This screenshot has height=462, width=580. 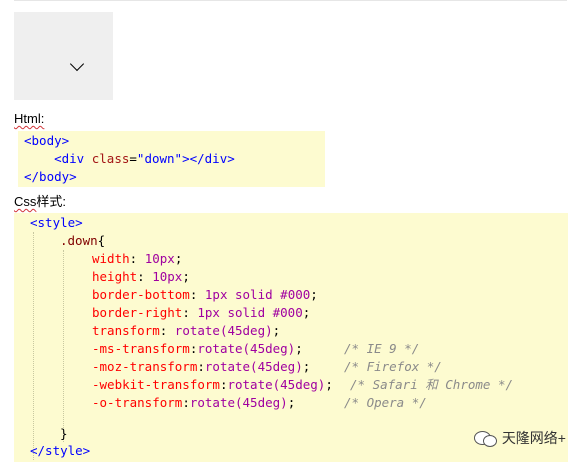 What do you see at coordinates (141, 348) in the screenshot?
I see `code-token: -ms-transform` at bounding box center [141, 348].